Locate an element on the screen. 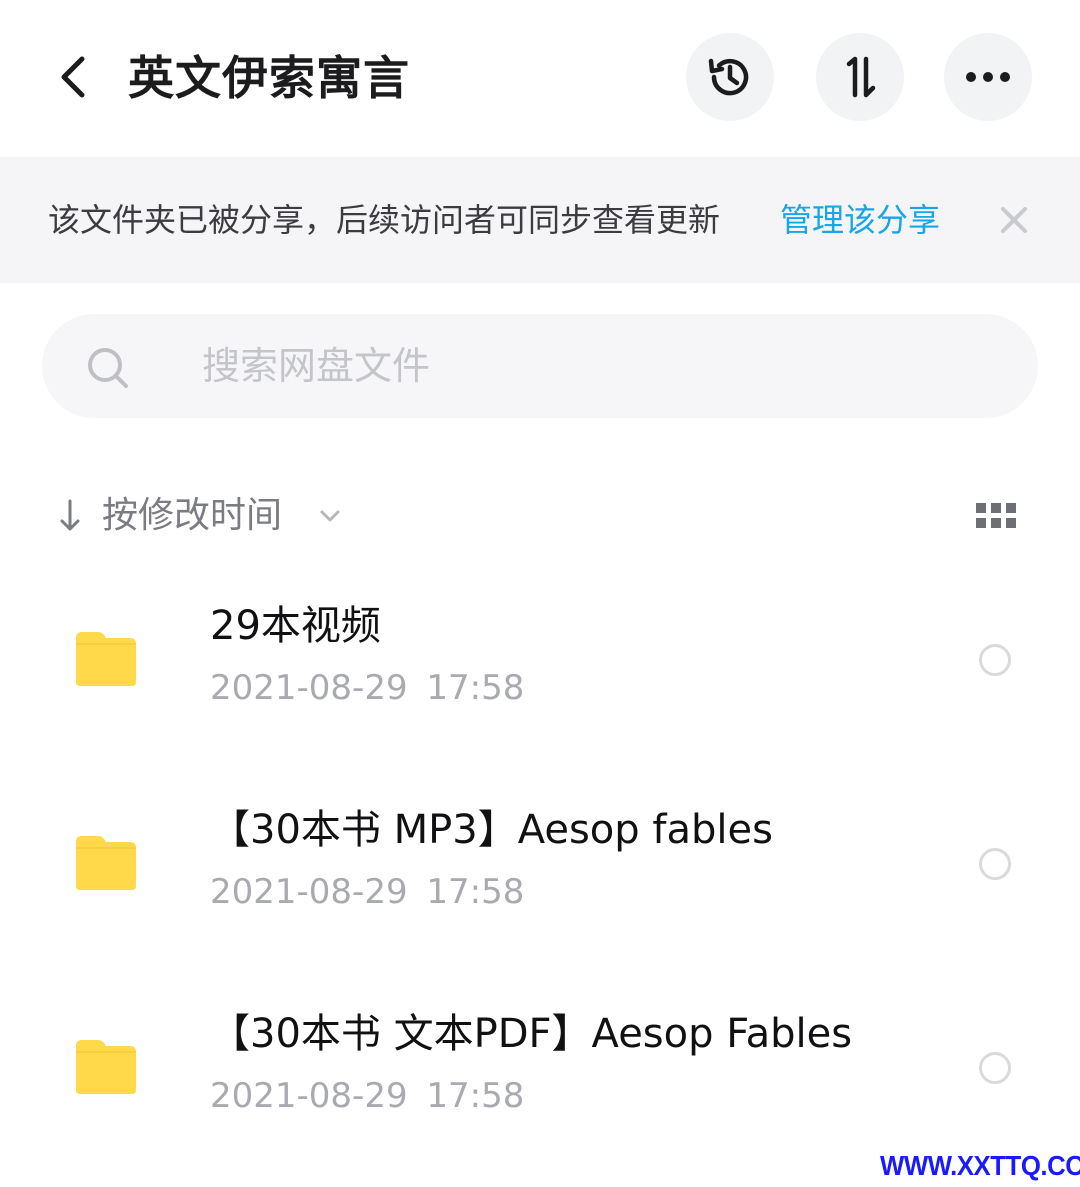 Image resolution: width=1080 pixels, height=1187 pixels. chevron-left-icon is located at coordinates (73, 77).